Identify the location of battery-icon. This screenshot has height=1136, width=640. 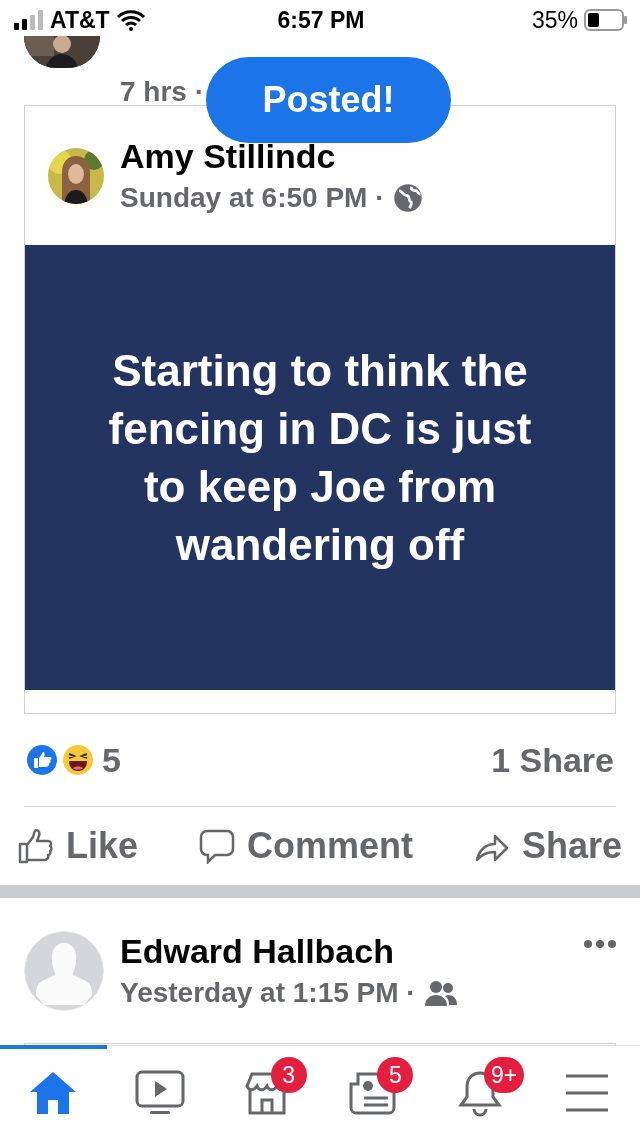
(606, 20).